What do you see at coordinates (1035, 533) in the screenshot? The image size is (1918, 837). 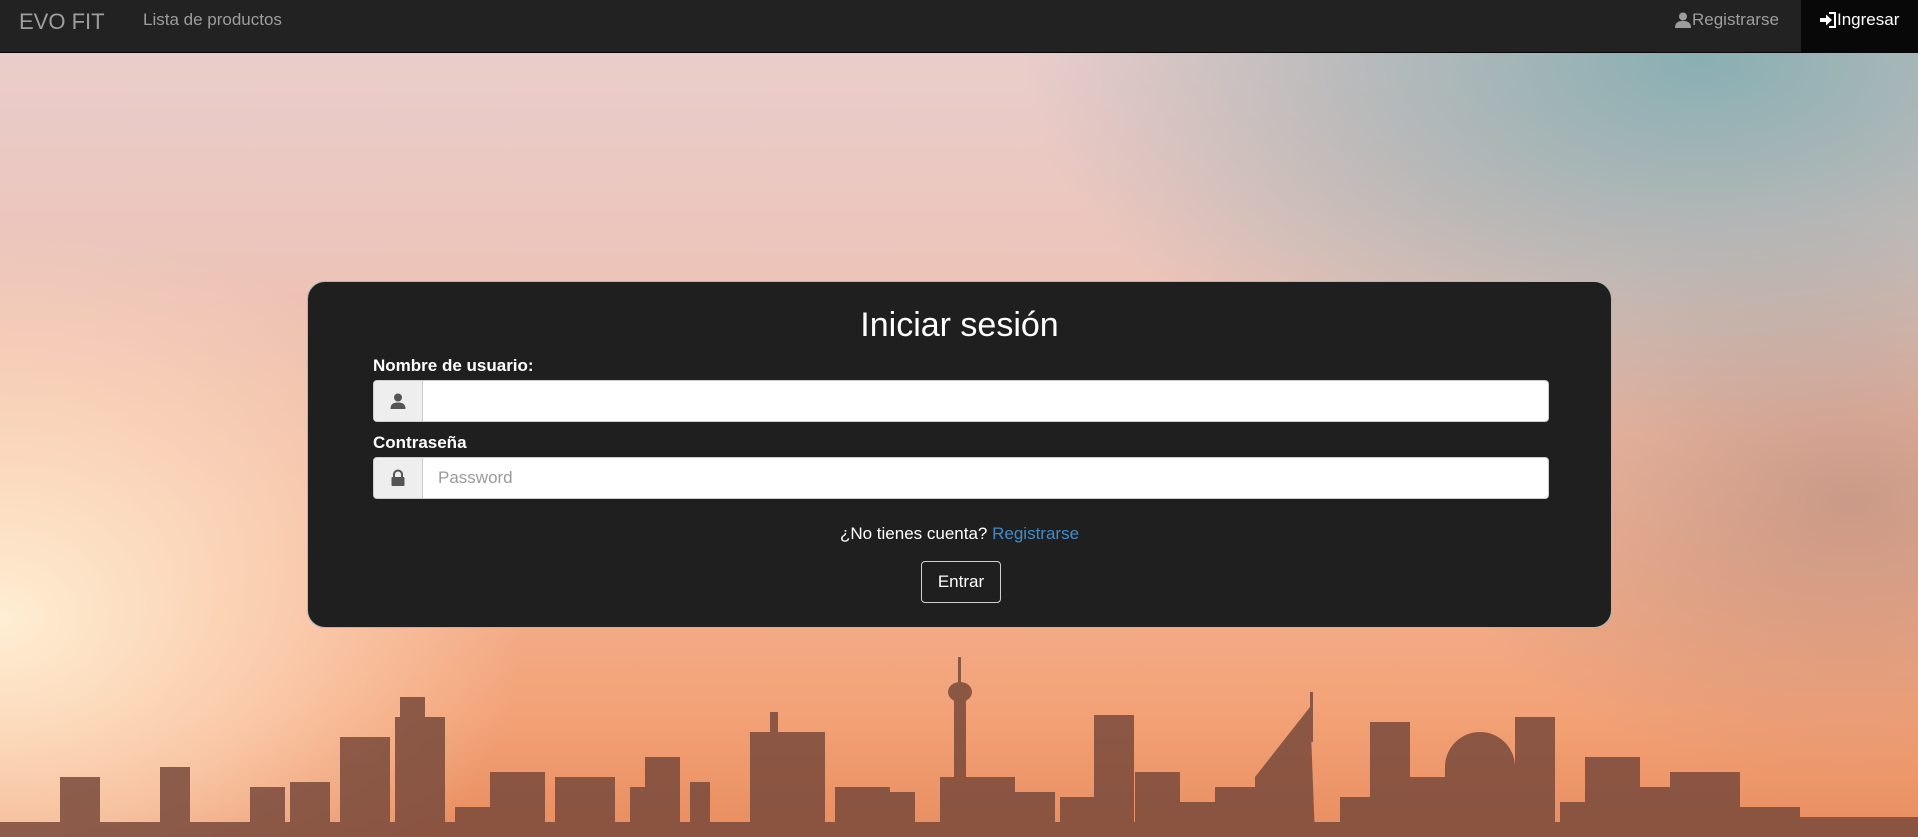 I see `register-link: Registrarse` at bounding box center [1035, 533].